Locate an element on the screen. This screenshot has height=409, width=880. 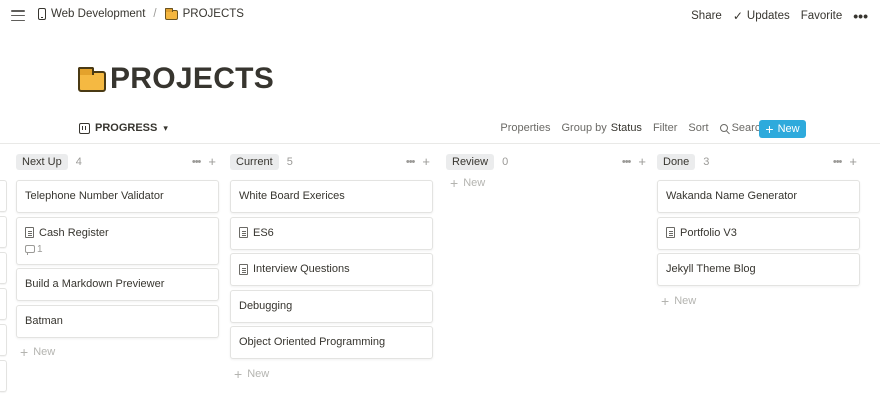
card-title-row: Debugging is located at coordinates (331, 306).